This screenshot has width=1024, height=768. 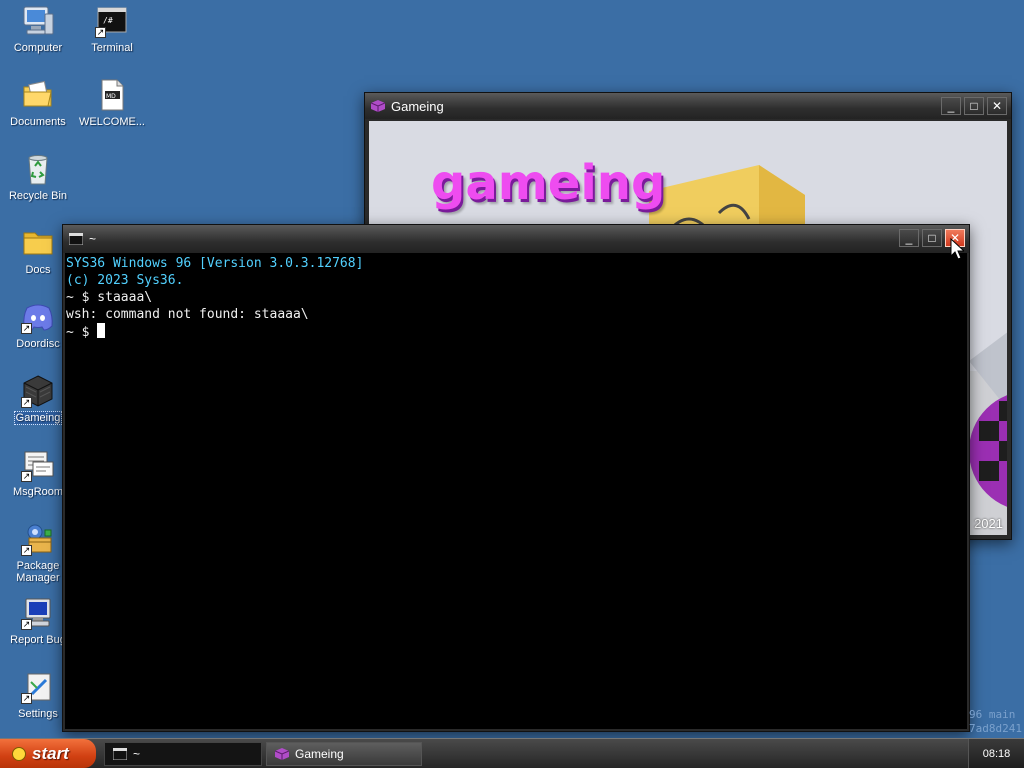 I want to click on window-title: Gameing, so click(x=417, y=106).